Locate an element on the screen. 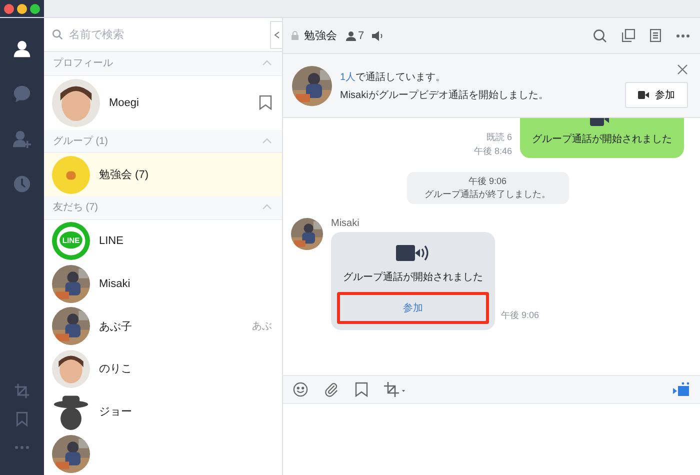 The image size is (700, 475). member-count: 7 is located at coordinates (361, 36).